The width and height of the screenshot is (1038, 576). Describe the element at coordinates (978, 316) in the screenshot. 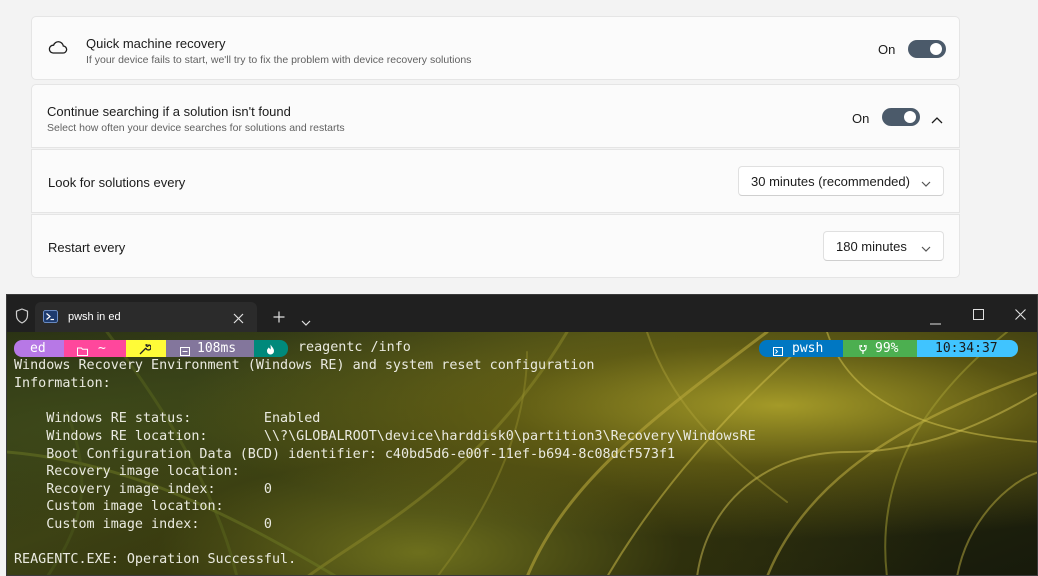

I see `maximize-icon` at that location.